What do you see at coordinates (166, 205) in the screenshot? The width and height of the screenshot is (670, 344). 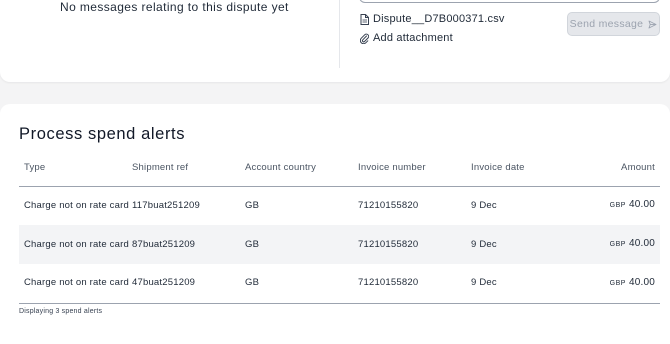 I see `cell-shipment-ref: 117buat251209` at bounding box center [166, 205].